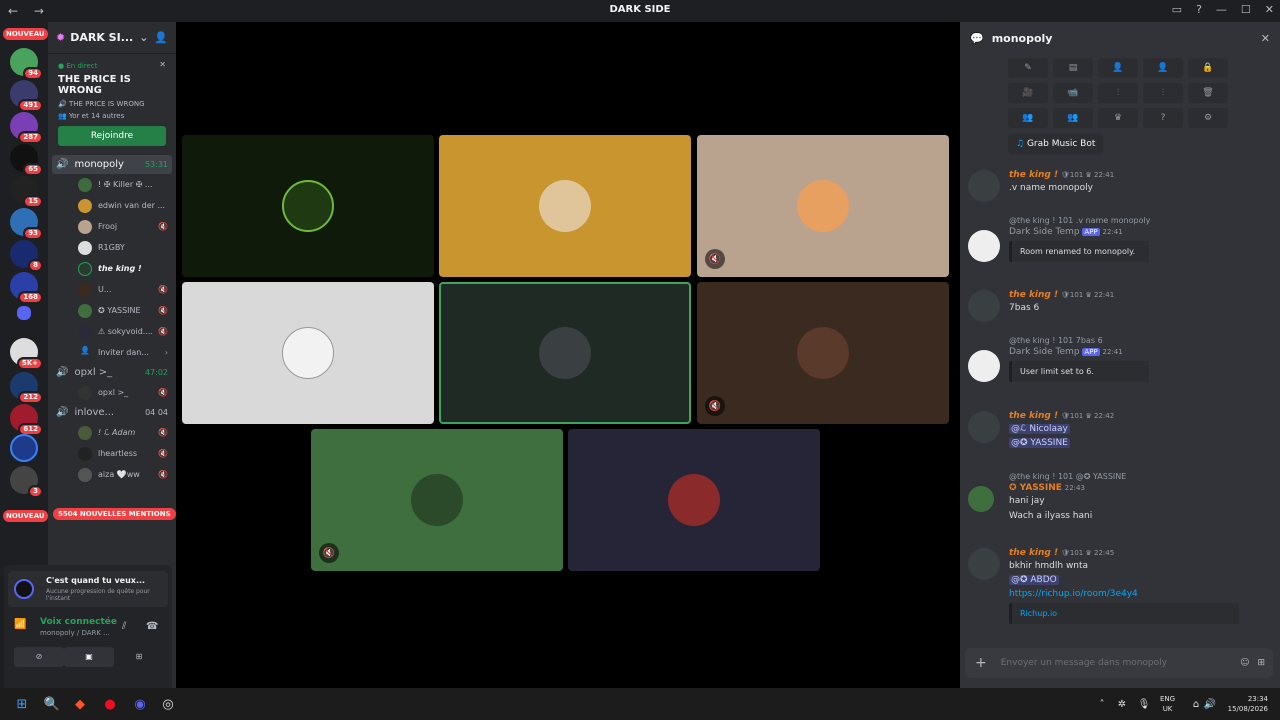  What do you see at coordinates (161, 37) in the screenshot?
I see `add-user-icon: 👤` at bounding box center [161, 37].